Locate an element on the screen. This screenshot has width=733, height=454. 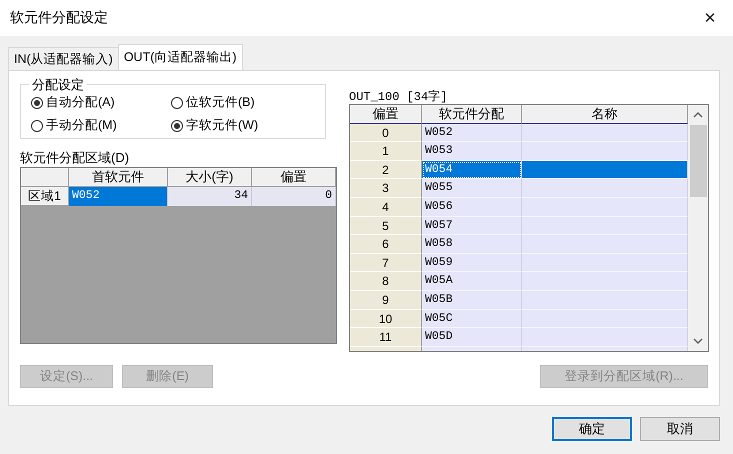
radio-button: 手动分配(M) is located at coordinates (101, 125).